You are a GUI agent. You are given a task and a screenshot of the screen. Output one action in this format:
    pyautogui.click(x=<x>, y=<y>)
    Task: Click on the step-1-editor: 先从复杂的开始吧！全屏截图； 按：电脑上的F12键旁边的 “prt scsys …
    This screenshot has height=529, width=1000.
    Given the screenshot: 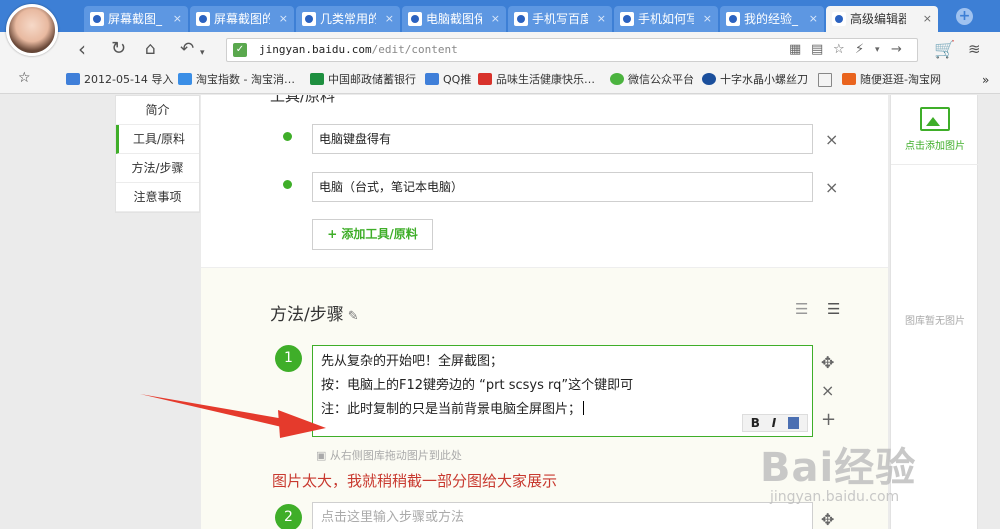 What is the action you would take?
    pyautogui.click(x=562, y=391)
    